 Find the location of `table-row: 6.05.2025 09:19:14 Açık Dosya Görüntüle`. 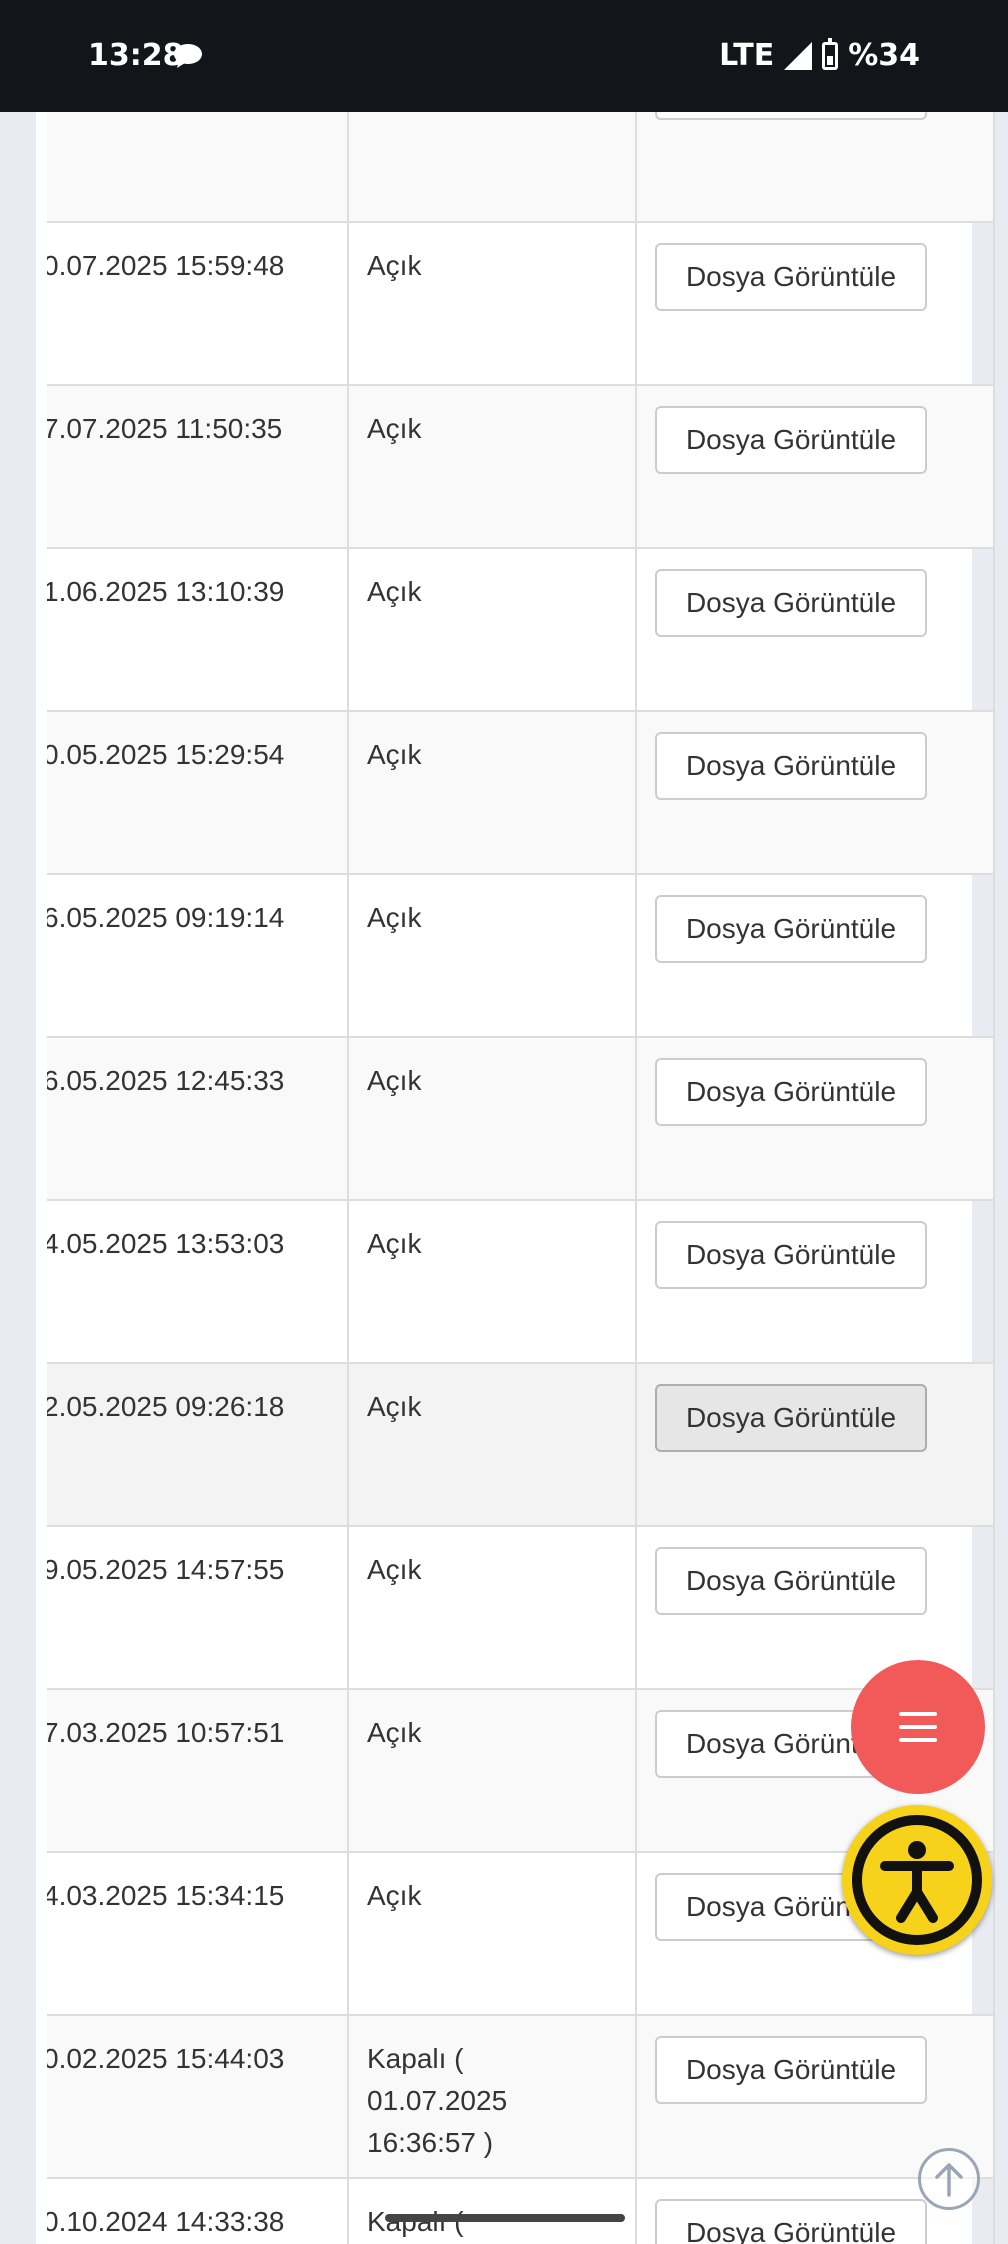

table-row: 6.05.2025 09:19:14 Açık Dosya Görüntüle is located at coordinates (520, 956).